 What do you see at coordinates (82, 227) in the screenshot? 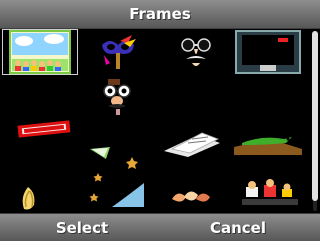
I see `select-softkey: Select` at bounding box center [82, 227].